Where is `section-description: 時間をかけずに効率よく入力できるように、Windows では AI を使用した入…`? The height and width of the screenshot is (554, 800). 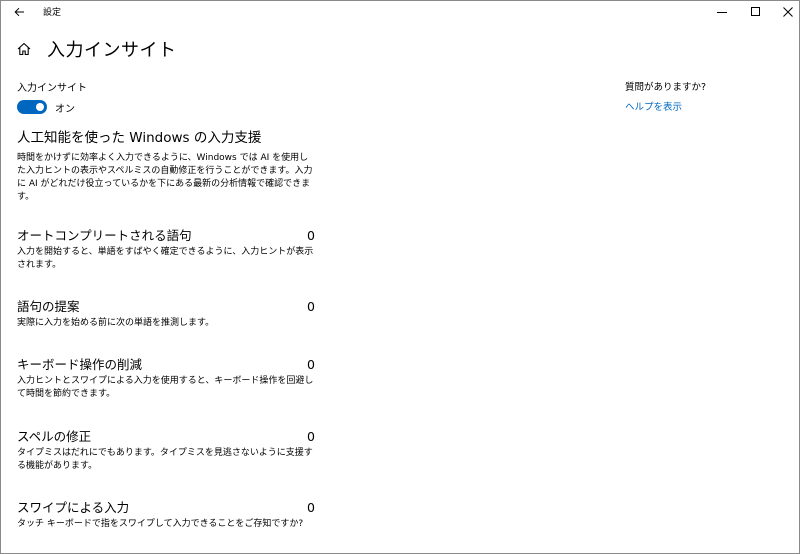
section-description: 時間をかけずに効率よく入力できるように、Windows では AI を使用した入… is located at coordinates (165, 177).